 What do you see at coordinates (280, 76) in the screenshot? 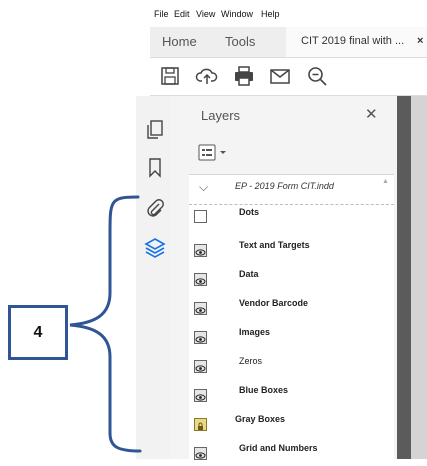
I see `mail-icon` at bounding box center [280, 76].